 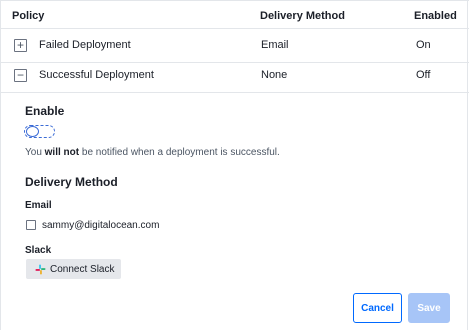 What do you see at coordinates (101, 225) in the screenshot?
I see `email-address: sammy@digitalocean.com` at bounding box center [101, 225].